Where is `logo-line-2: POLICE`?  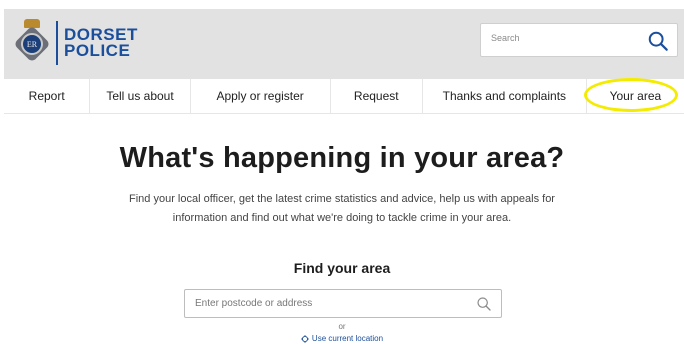
logo-line-2: POLICE is located at coordinates (97, 50).